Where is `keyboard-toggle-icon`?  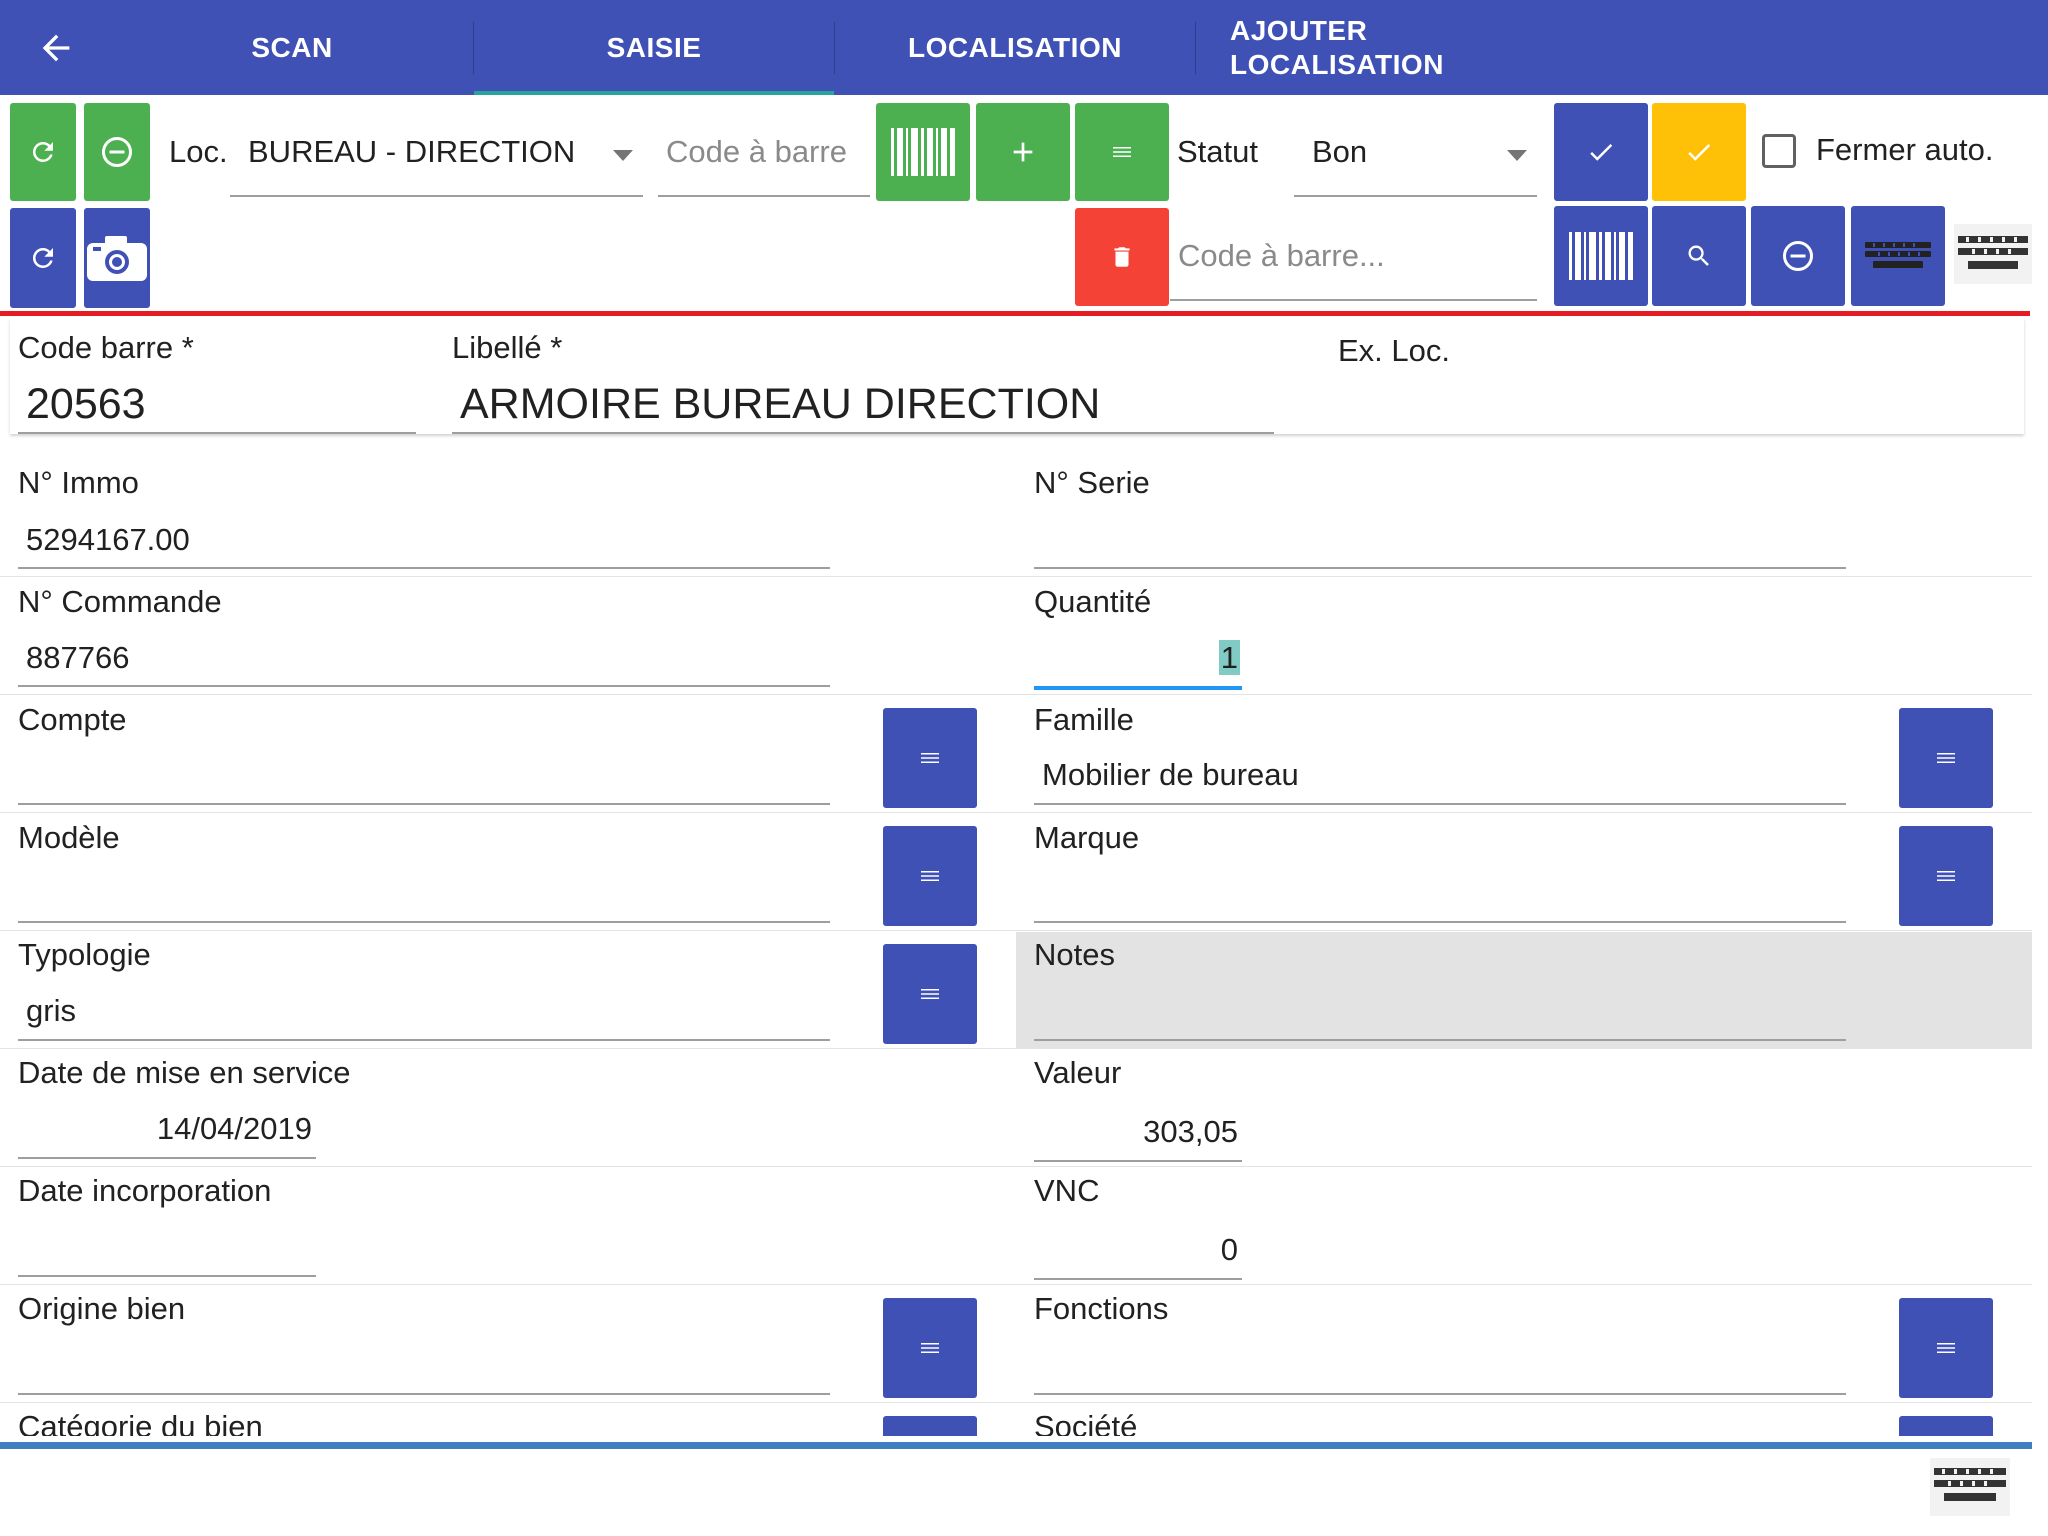 keyboard-toggle-icon is located at coordinates (1993, 254).